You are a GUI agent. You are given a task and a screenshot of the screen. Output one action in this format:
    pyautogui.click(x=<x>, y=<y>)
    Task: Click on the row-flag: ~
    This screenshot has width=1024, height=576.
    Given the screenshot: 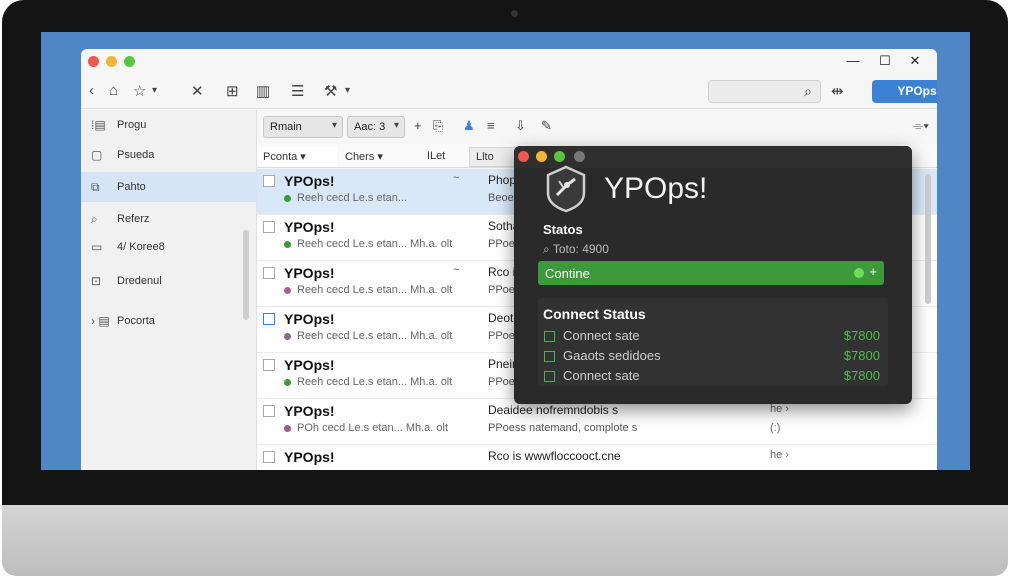 What is the action you would take?
    pyautogui.click(x=456, y=270)
    